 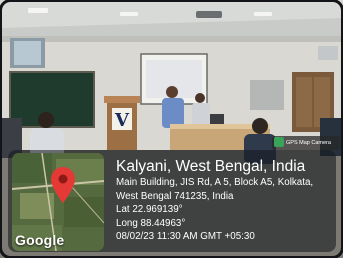 What do you see at coordinates (175, 196) in the screenshot?
I see `address-line-2: West Bengal 741235, India` at bounding box center [175, 196].